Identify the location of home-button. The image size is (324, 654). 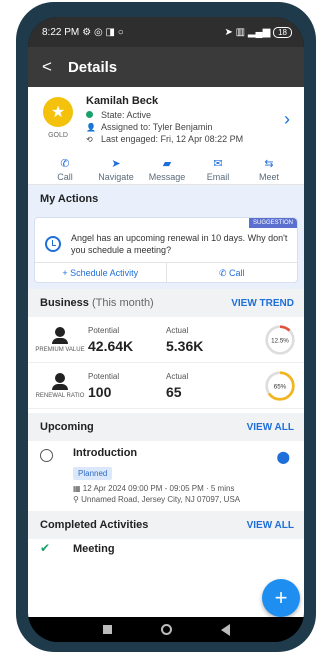
(166, 629).